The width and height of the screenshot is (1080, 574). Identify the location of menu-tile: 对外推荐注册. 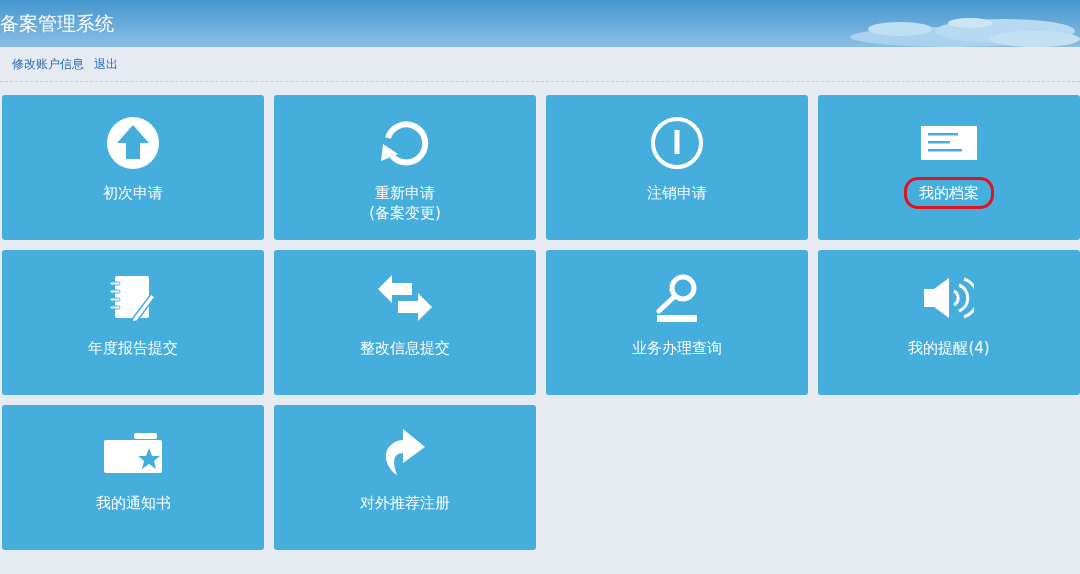
(405, 477).